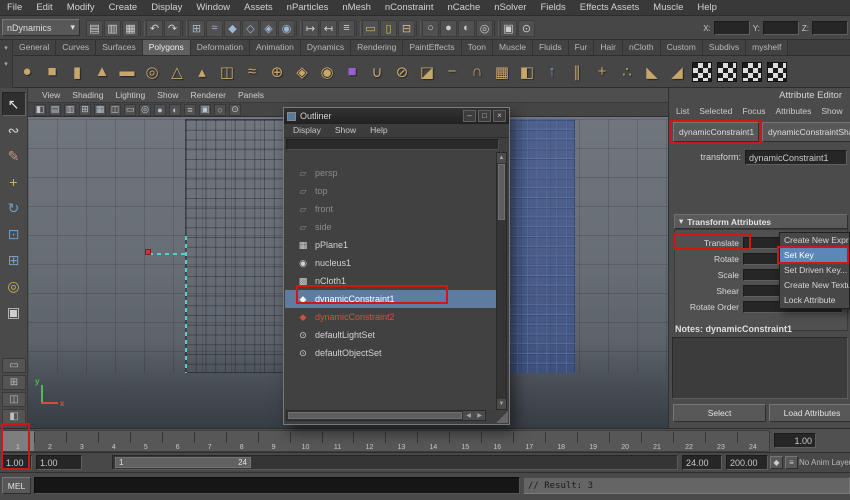 This screenshot has height=500, width=850. I want to click on poly-helix-icon: ≈, so click(252, 72).